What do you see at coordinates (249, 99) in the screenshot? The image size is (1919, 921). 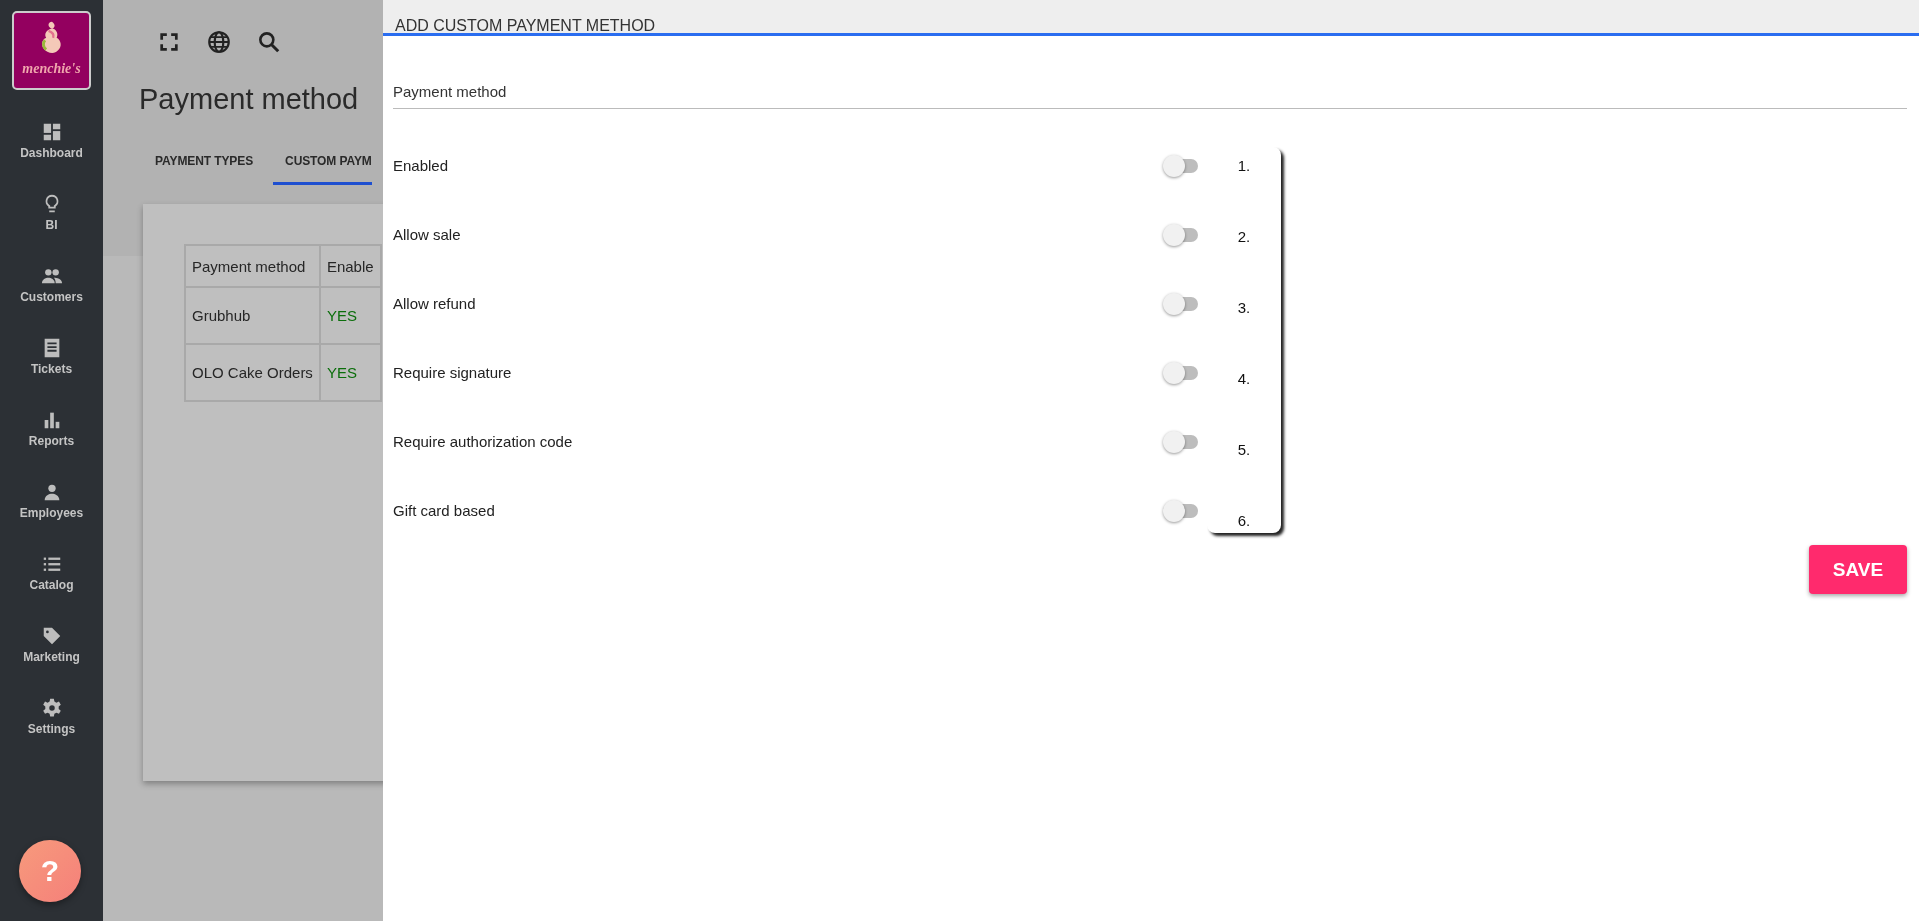 I see `page-title: Payment method` at bounding box center [249, 99].